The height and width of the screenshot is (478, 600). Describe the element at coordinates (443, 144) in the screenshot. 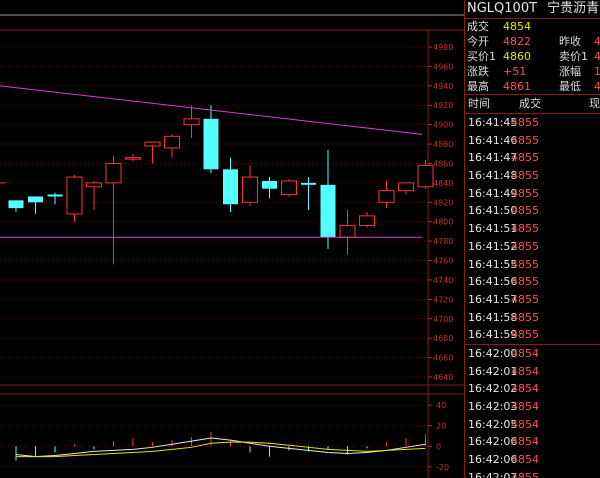

I see `price-axis-label: 4880` at that location.